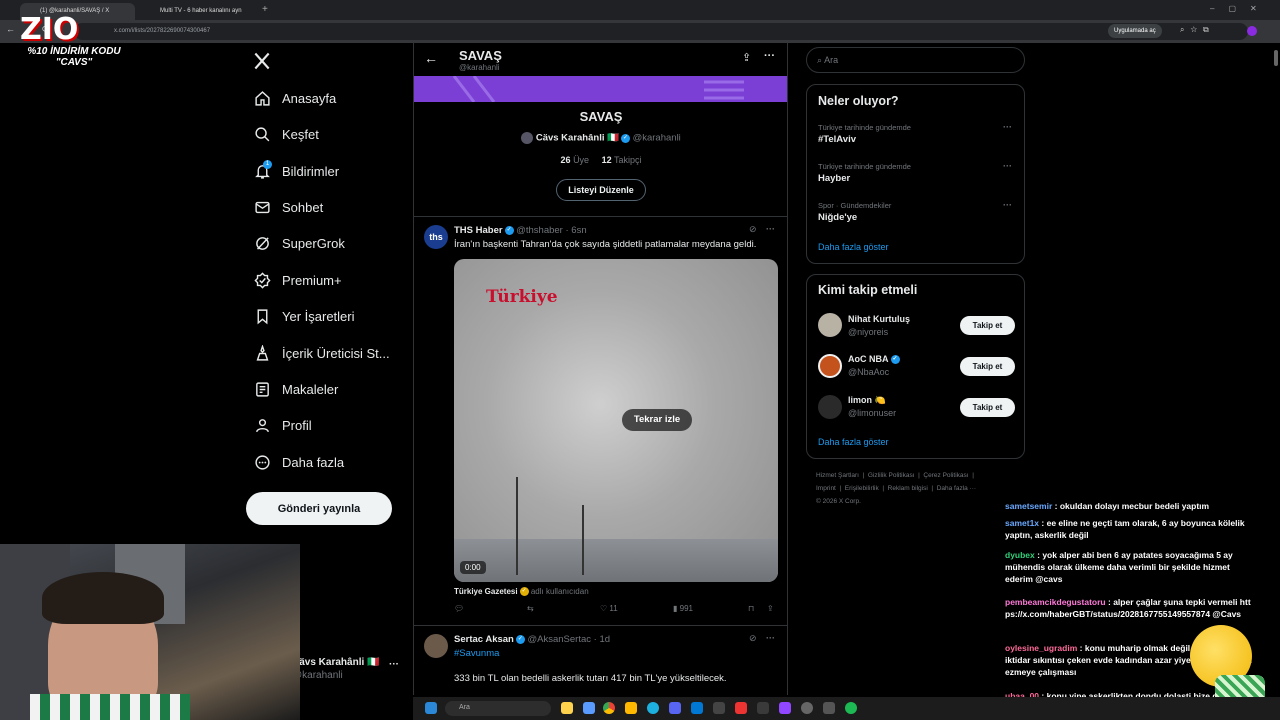  What do you see at coordinates (436, 237) in the screenshot?
I see `avatar: ths` at bounding box center [436, 237].